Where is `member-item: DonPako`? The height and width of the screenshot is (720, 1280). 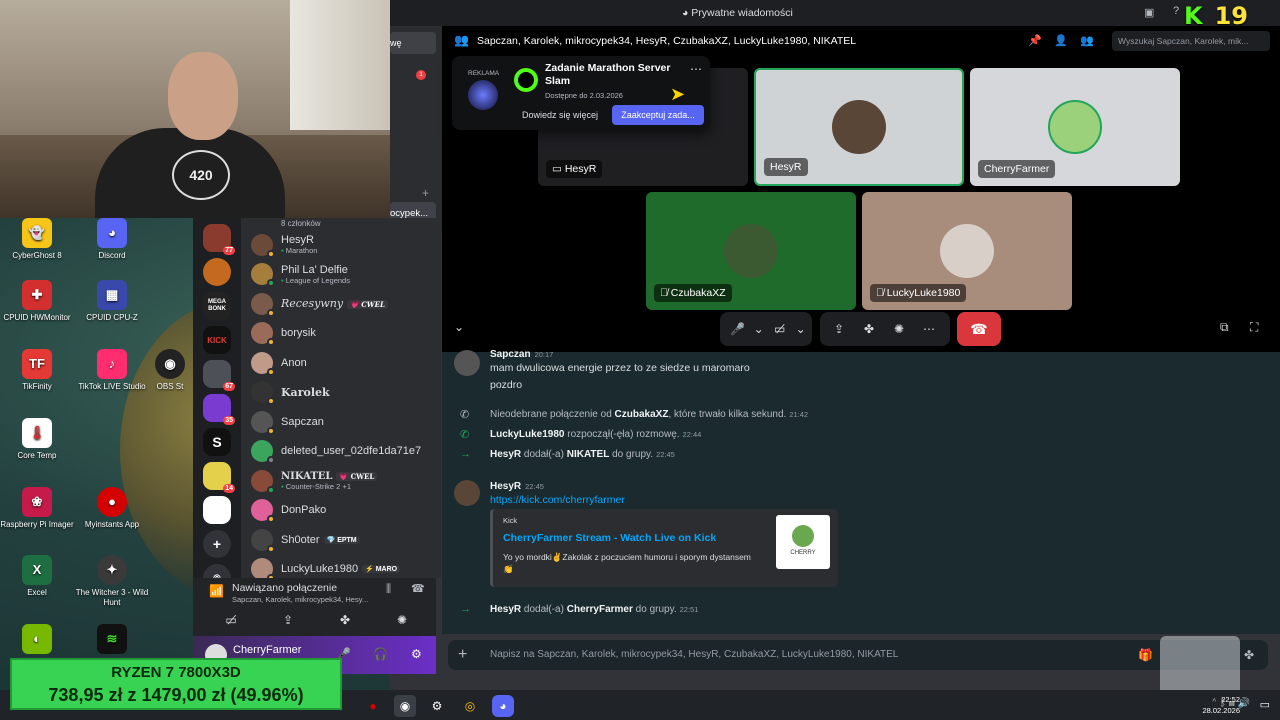
member-item: DonPako is located at coordinates (341, 511).